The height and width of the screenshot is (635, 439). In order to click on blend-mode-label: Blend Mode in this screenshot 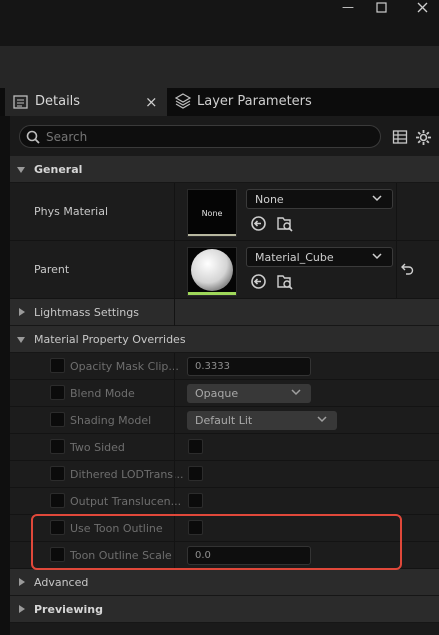, I will do `click(102, 393)`.